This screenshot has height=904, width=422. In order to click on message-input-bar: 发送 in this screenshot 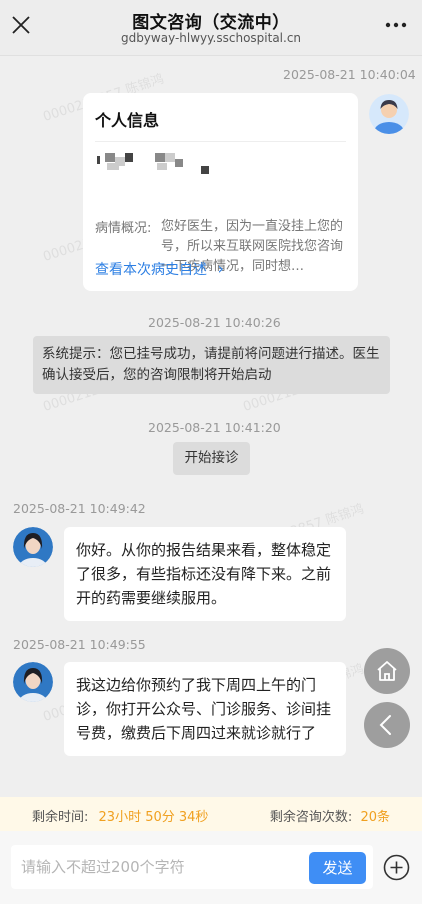, I will do `click(211, 867)`.